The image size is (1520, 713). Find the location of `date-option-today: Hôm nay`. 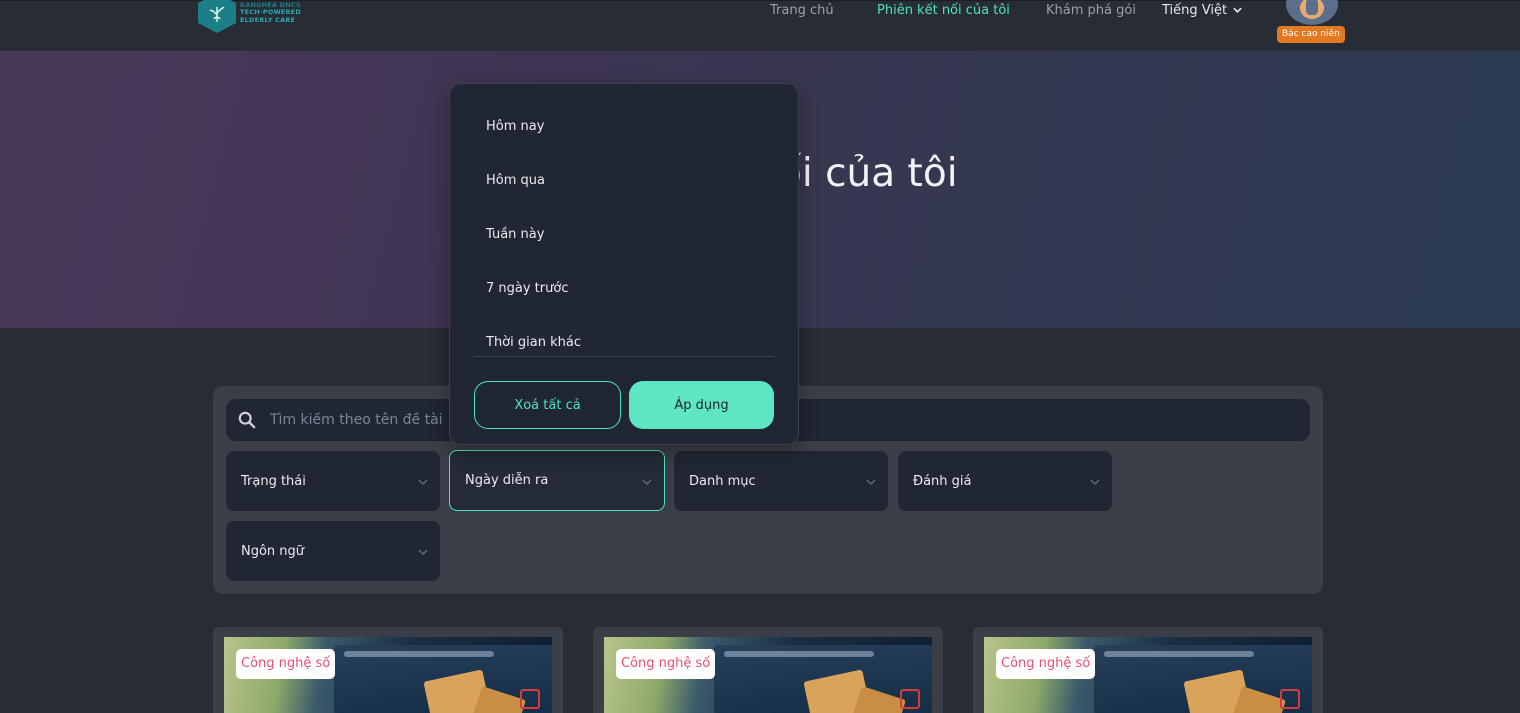

date-option-today: Hôm nay is located at coordinates (515, 126).